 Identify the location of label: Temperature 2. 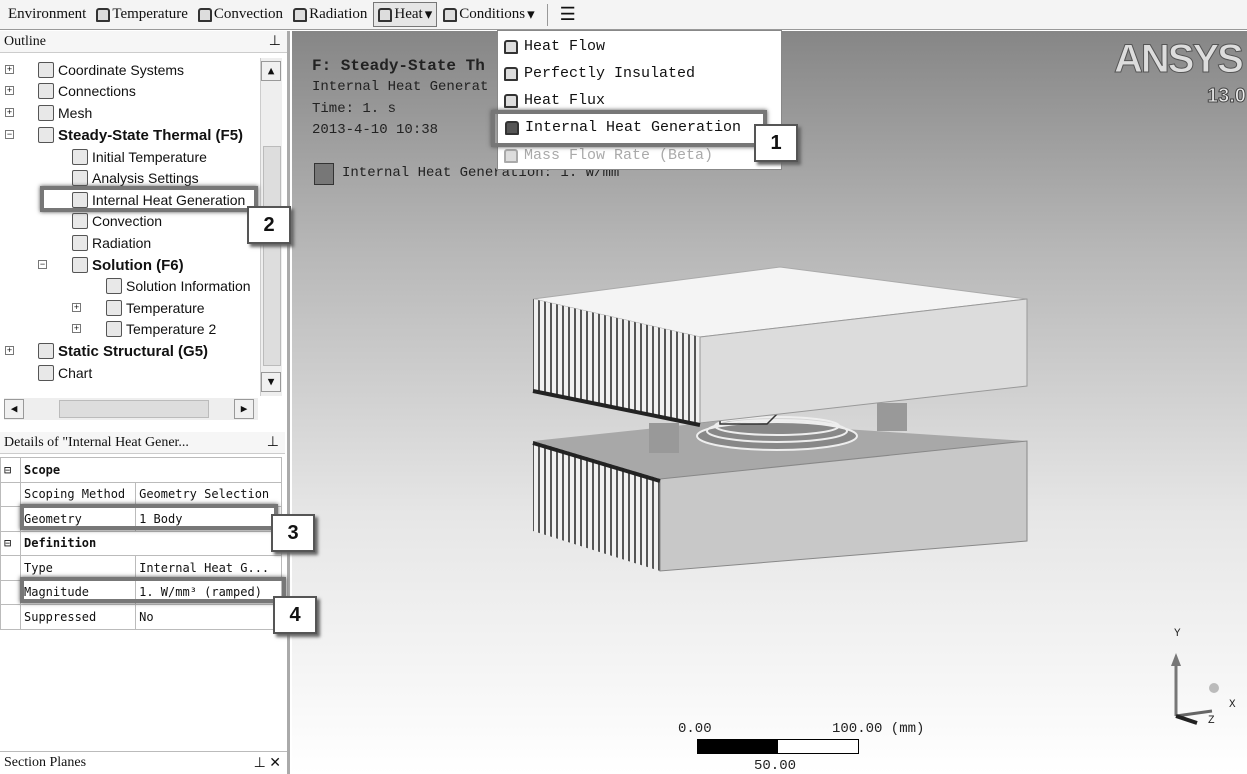
(171, 329).